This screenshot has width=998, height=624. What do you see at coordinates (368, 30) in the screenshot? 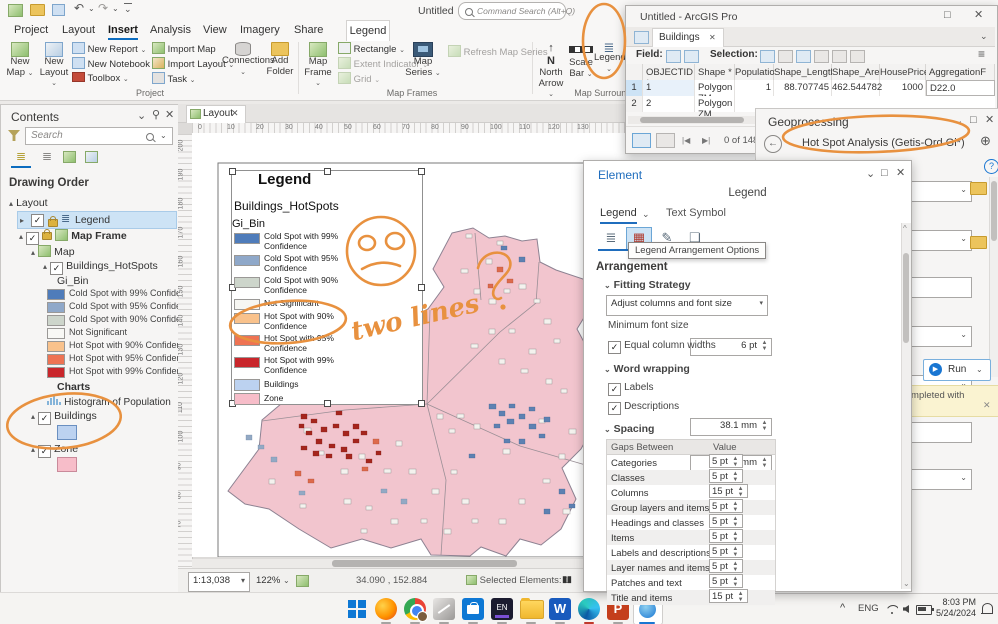
I see `tab-legend-contextual: Legend` at bounding box center [368, 30].